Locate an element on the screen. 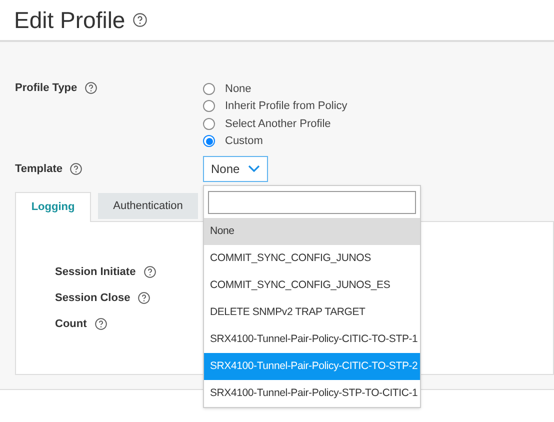 This screenshot has width=554, height=422. page-title: Edit Profile is located at coordinates (70, 20).